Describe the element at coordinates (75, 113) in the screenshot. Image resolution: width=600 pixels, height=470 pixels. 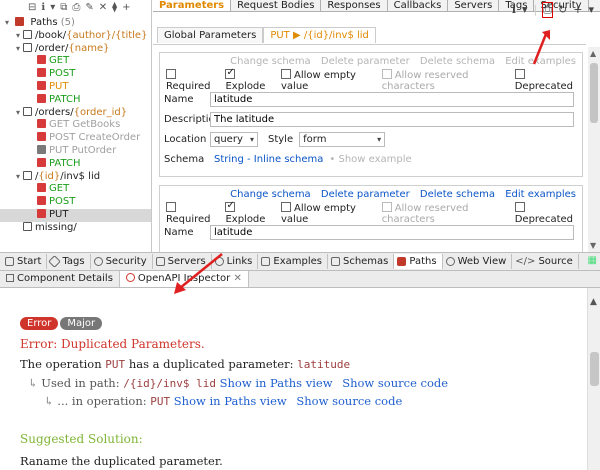
I see `tree-path-node: ▾/orders/{order_id}` at that location.